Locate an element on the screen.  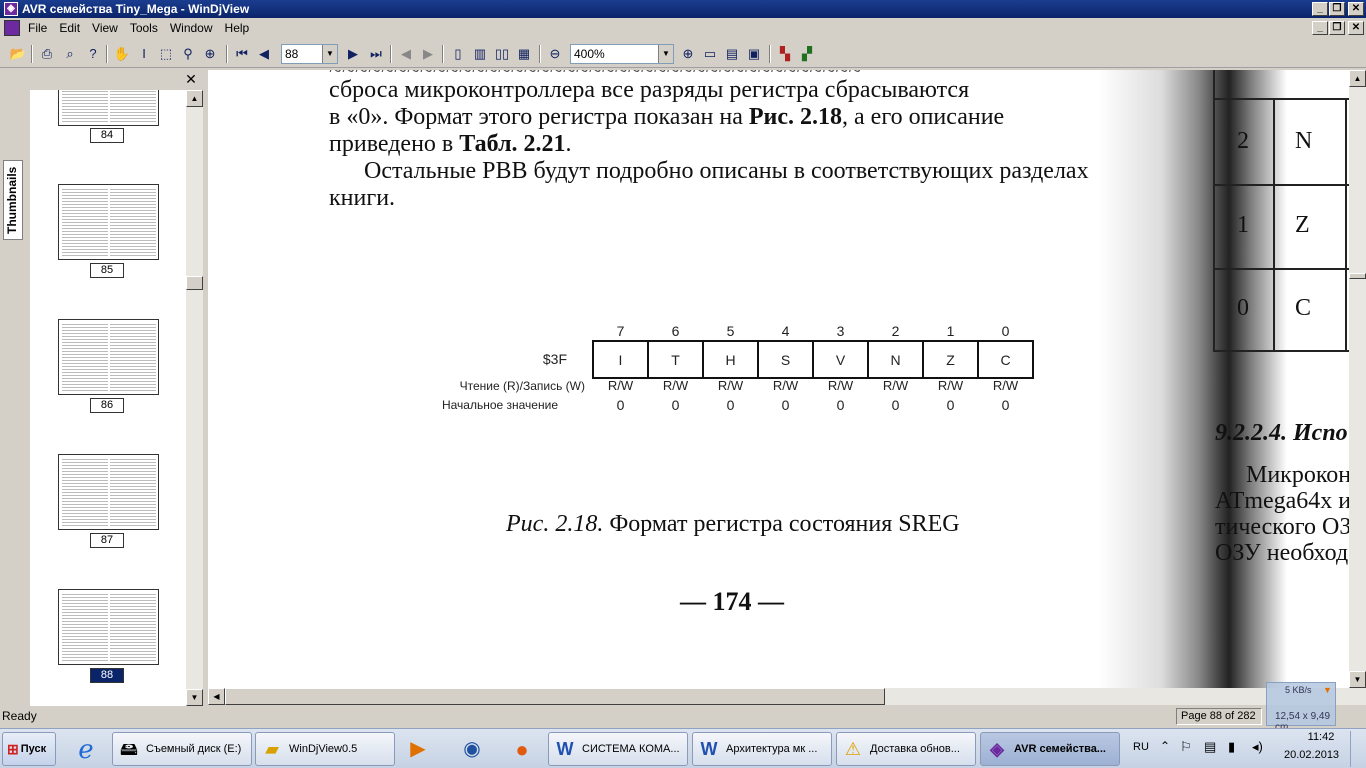
zoom-out-icon: ⊖ is located at coordinates (555, 54).